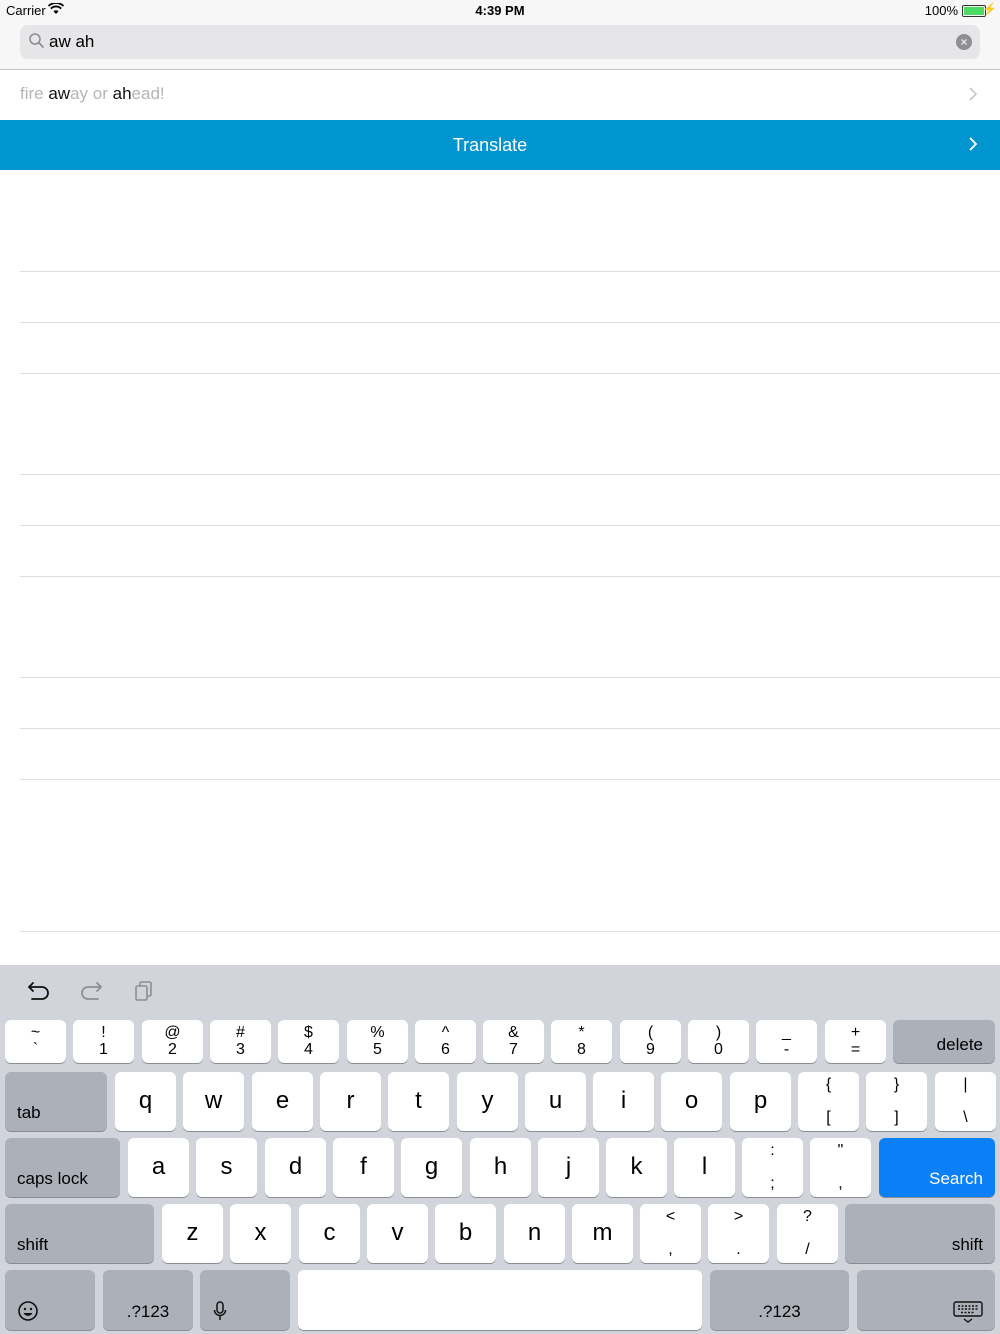 The height and width of the screenshot is (1334, 1000). I want to click on emoji-icon, so click(28, 1311).